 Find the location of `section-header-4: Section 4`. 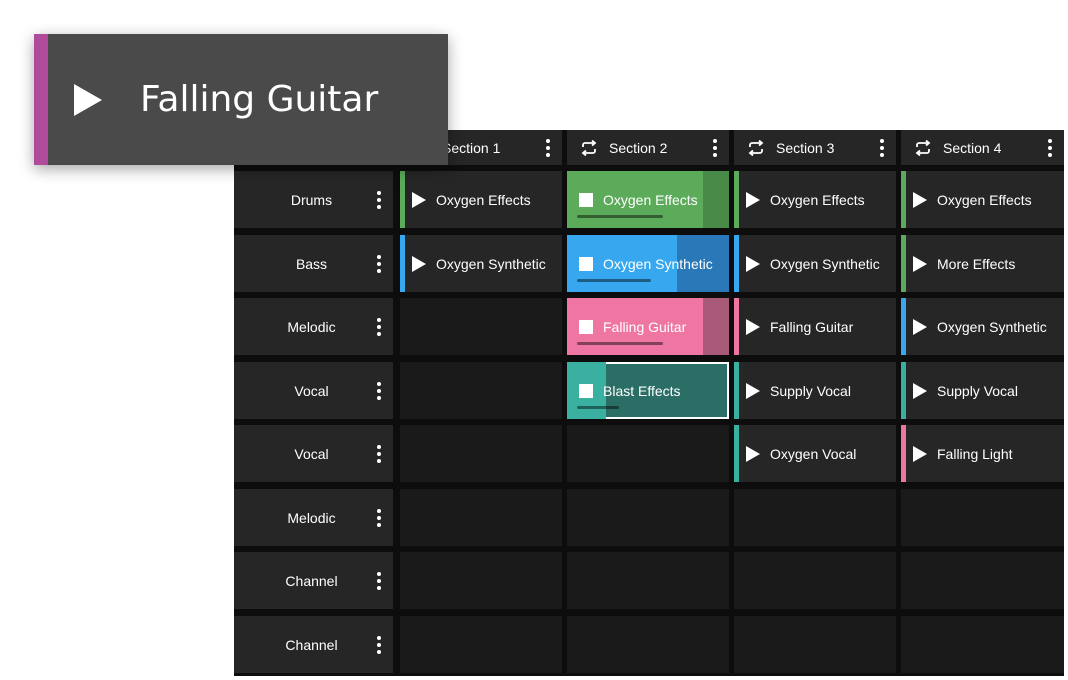

section-header-4: Section 4 is located at coordinates (982, 147).